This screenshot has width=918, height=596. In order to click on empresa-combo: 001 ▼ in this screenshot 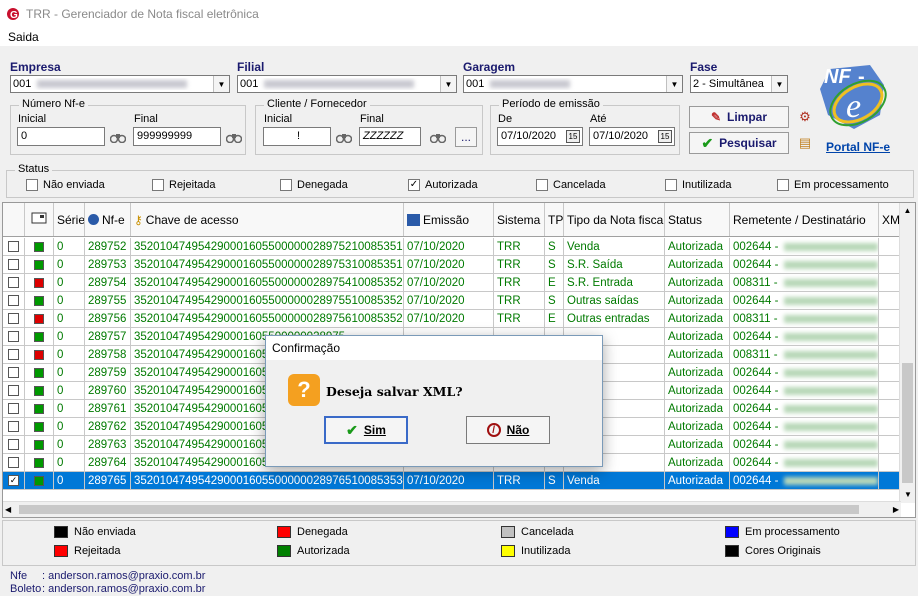, I will do `click(120, 84)`.